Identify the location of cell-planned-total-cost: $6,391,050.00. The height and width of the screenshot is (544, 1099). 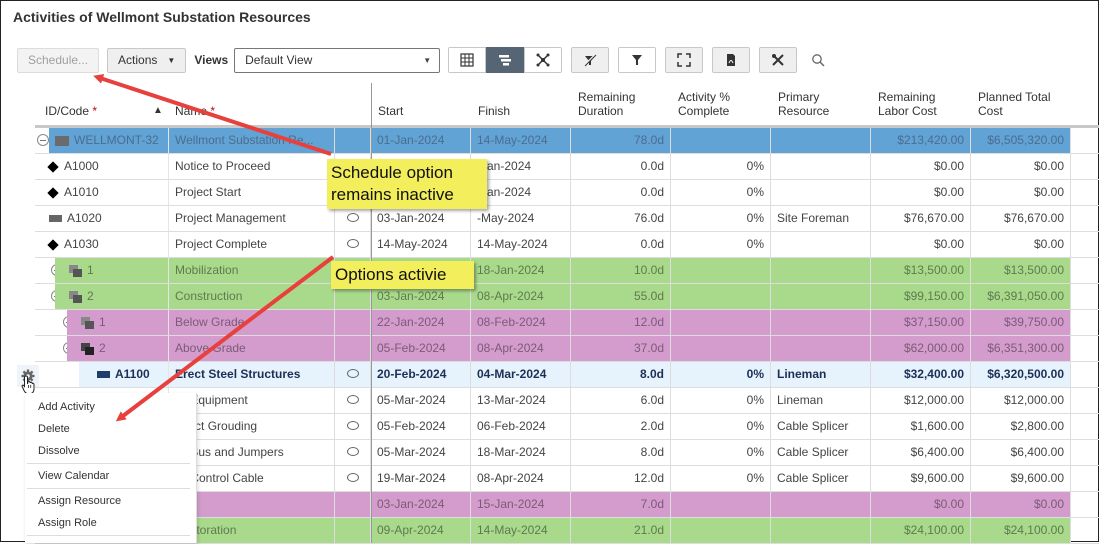
(1021, 296).